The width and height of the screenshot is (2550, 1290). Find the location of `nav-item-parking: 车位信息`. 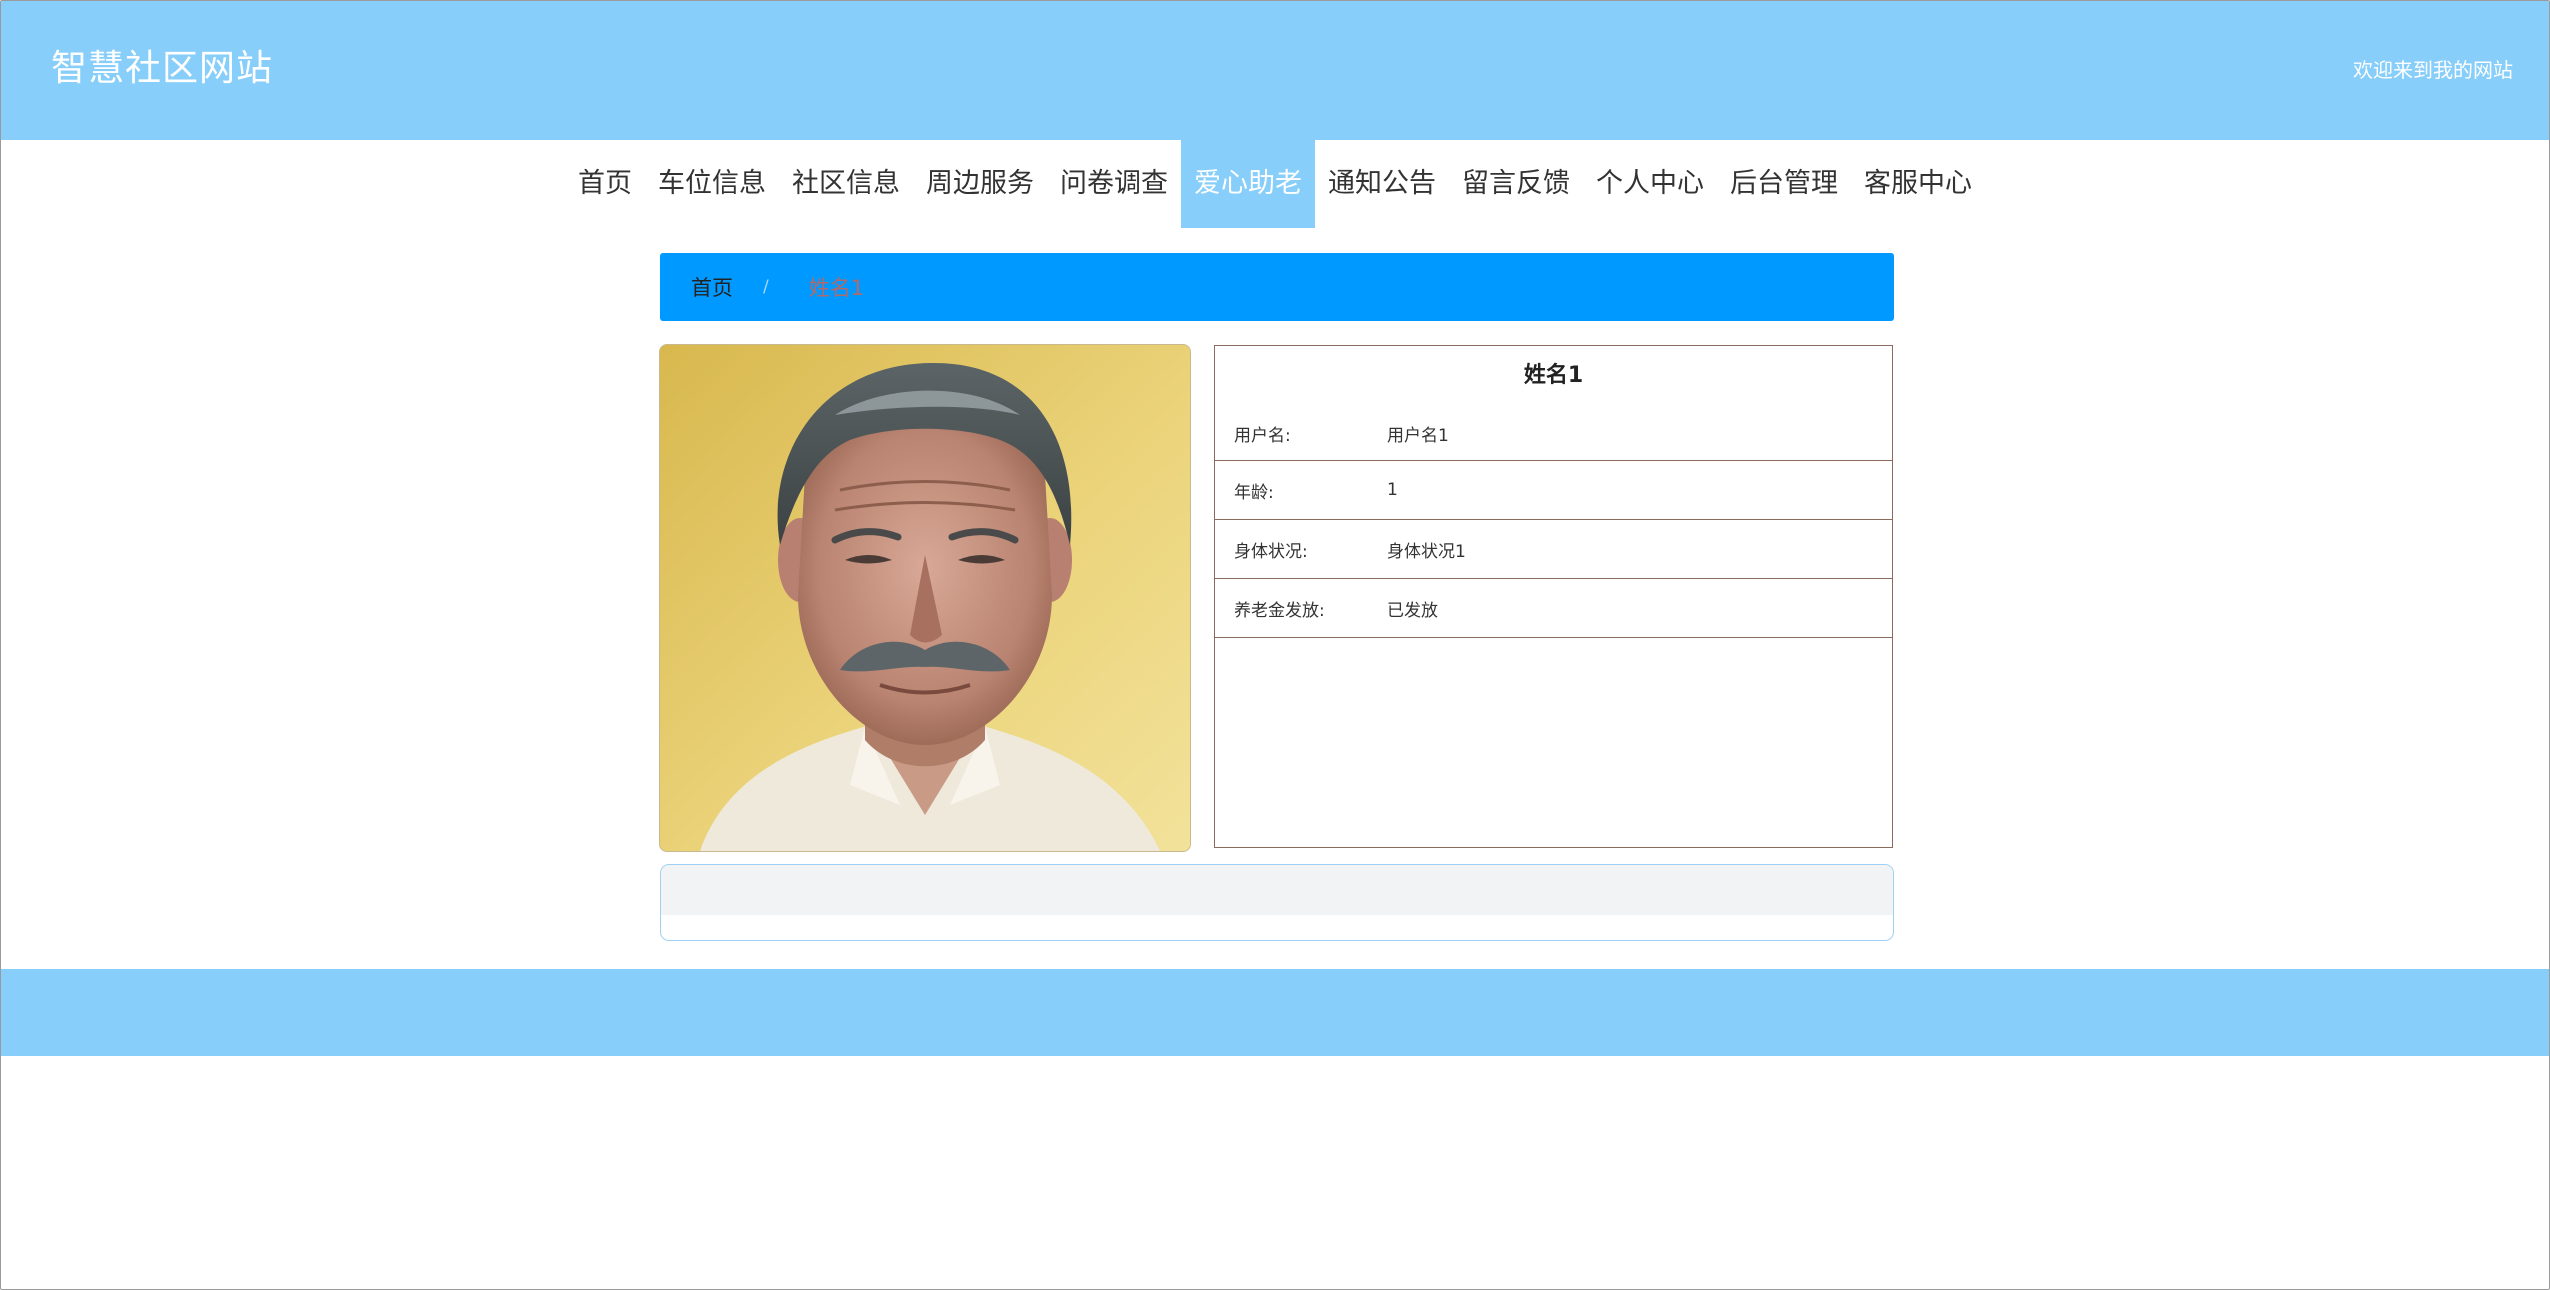

nav-item-parking: 车位信息 is located at coordinates (712, 184).